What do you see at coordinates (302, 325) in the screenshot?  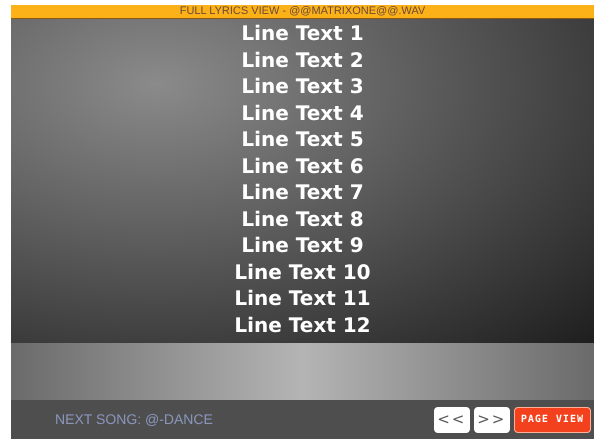 I see `lyric-line: Line Text 12` at bounding box center [302, 325].